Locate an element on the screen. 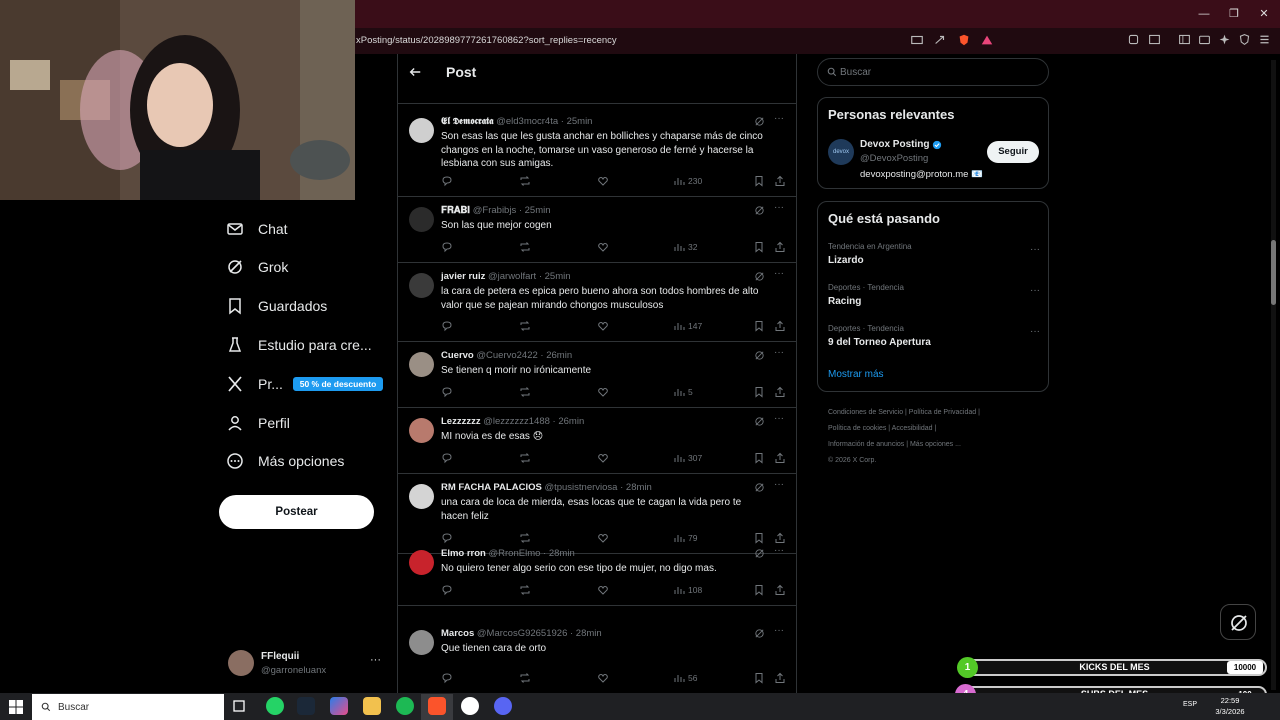 The height and width of the screenshot is (720, 1280). folder-icon is located at coordinates (372, 706).